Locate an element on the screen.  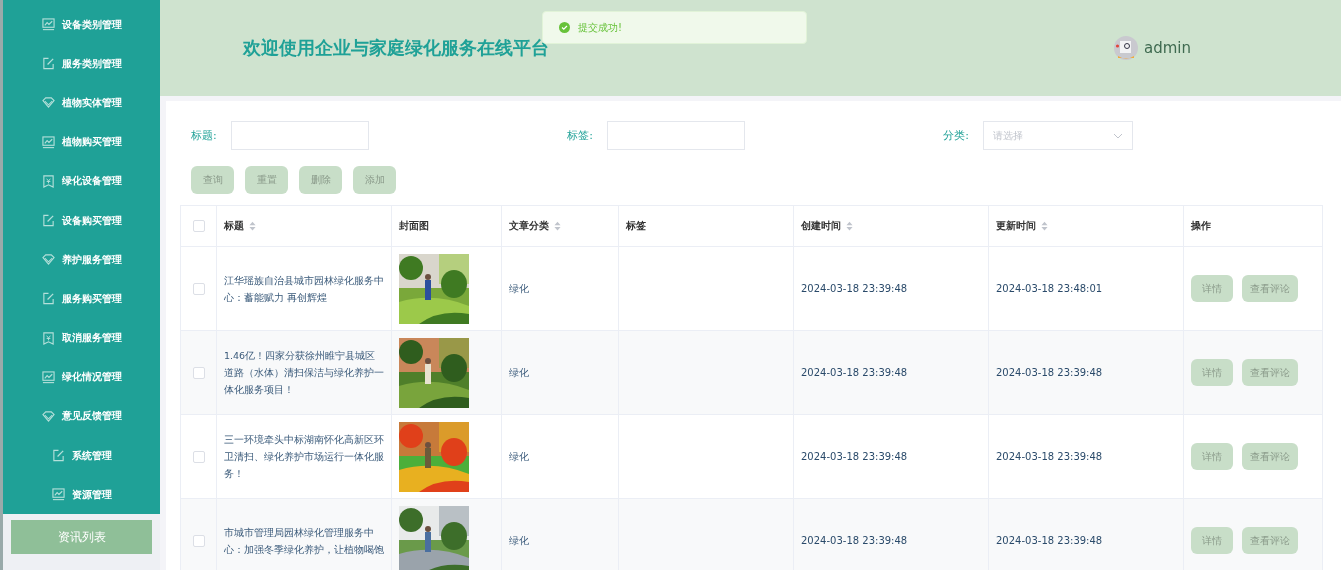
filter-label: 标题: is located at coordinates (204, 135).